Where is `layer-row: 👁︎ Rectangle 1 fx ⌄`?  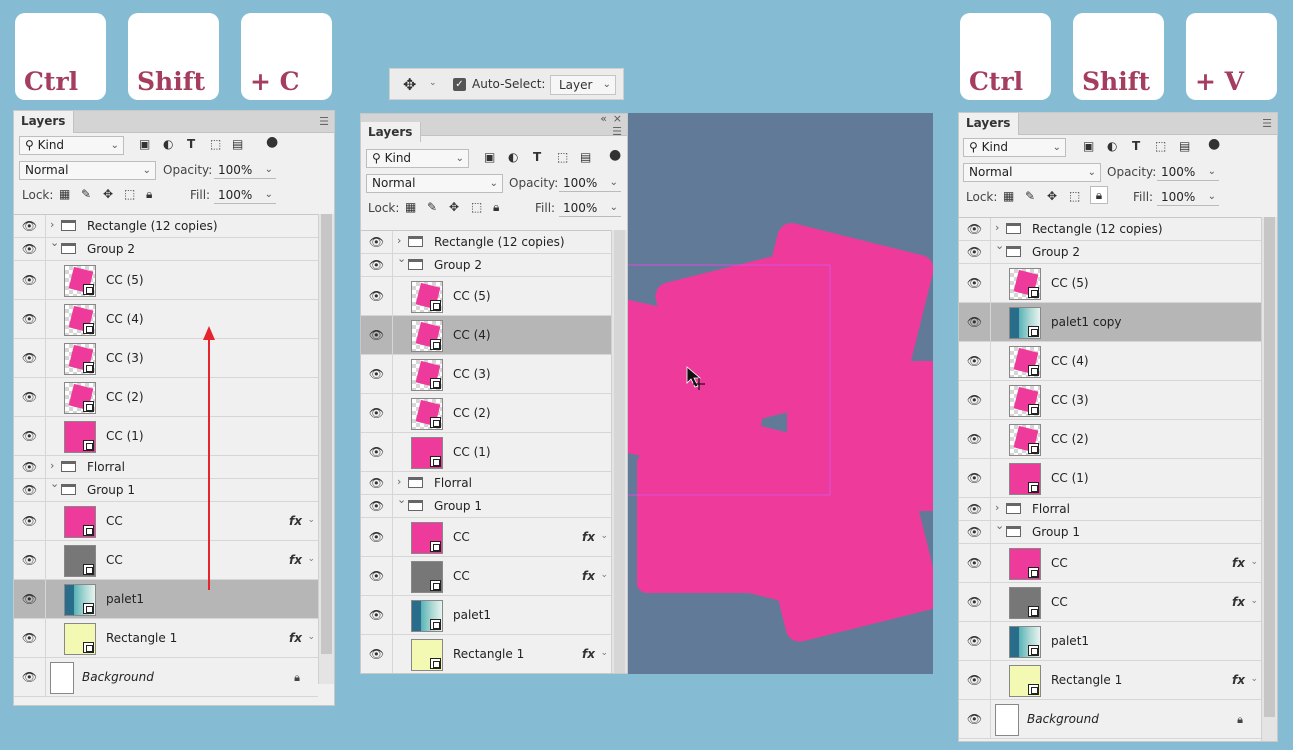
layer-row: 👁︎ Rectangle 1 fx ⌄ is located at coordinates (166, 638).